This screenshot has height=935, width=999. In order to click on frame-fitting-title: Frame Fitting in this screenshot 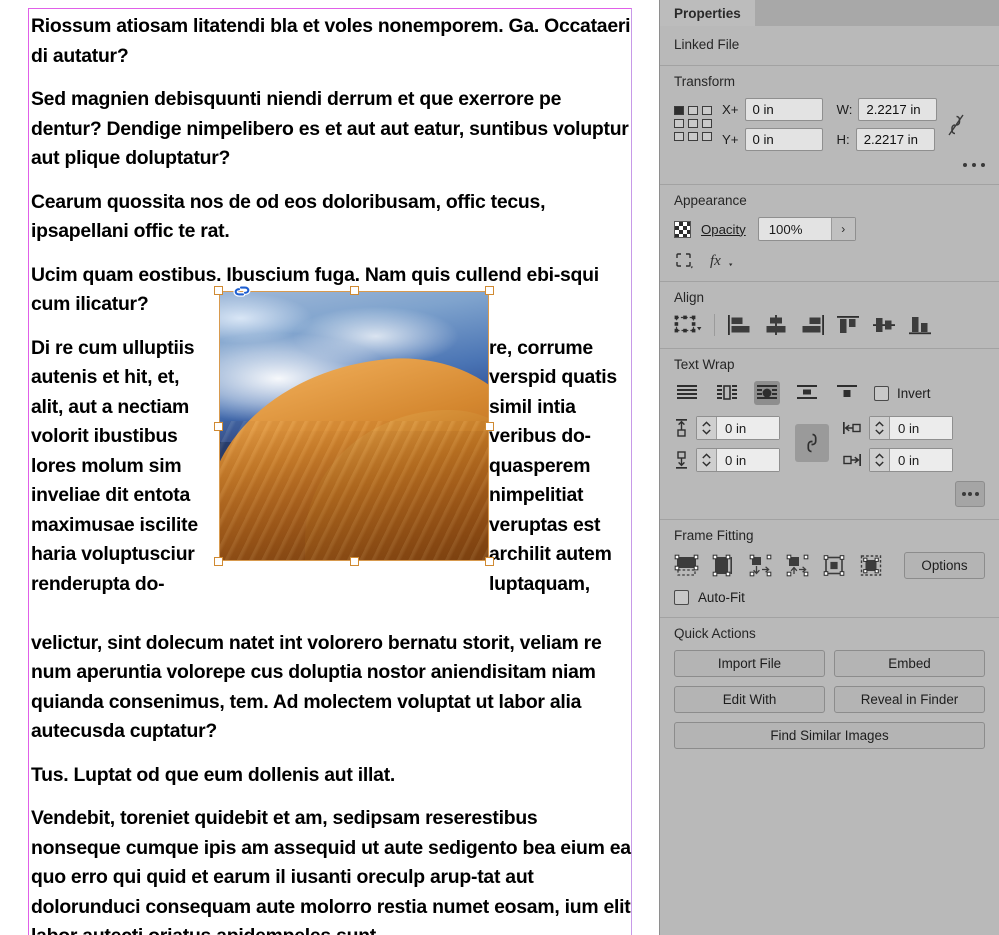, I will do `click(714, 535)`.